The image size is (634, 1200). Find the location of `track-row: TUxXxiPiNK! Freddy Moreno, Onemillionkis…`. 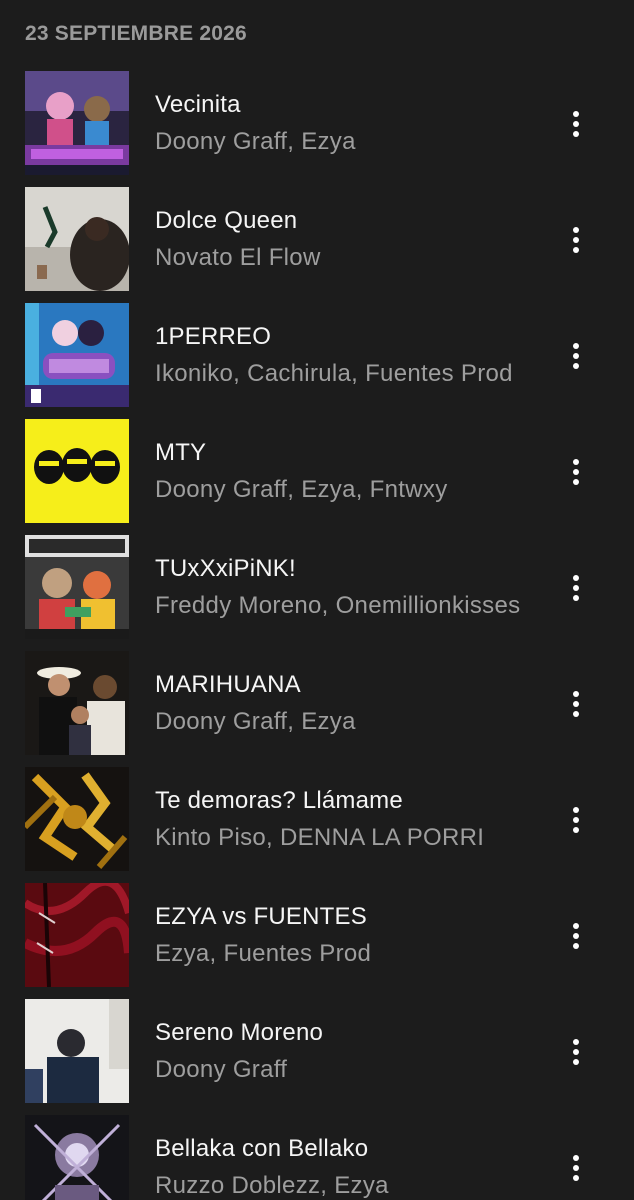

track-row: TUxXxiPiNK! Freddy Moreno, Onemillionkis… is located at coordinates (317, 588).